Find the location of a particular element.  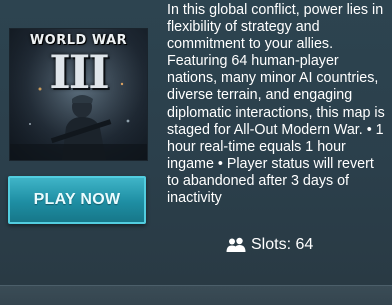

cover-numeral: III is located at coordinates (79, 72).